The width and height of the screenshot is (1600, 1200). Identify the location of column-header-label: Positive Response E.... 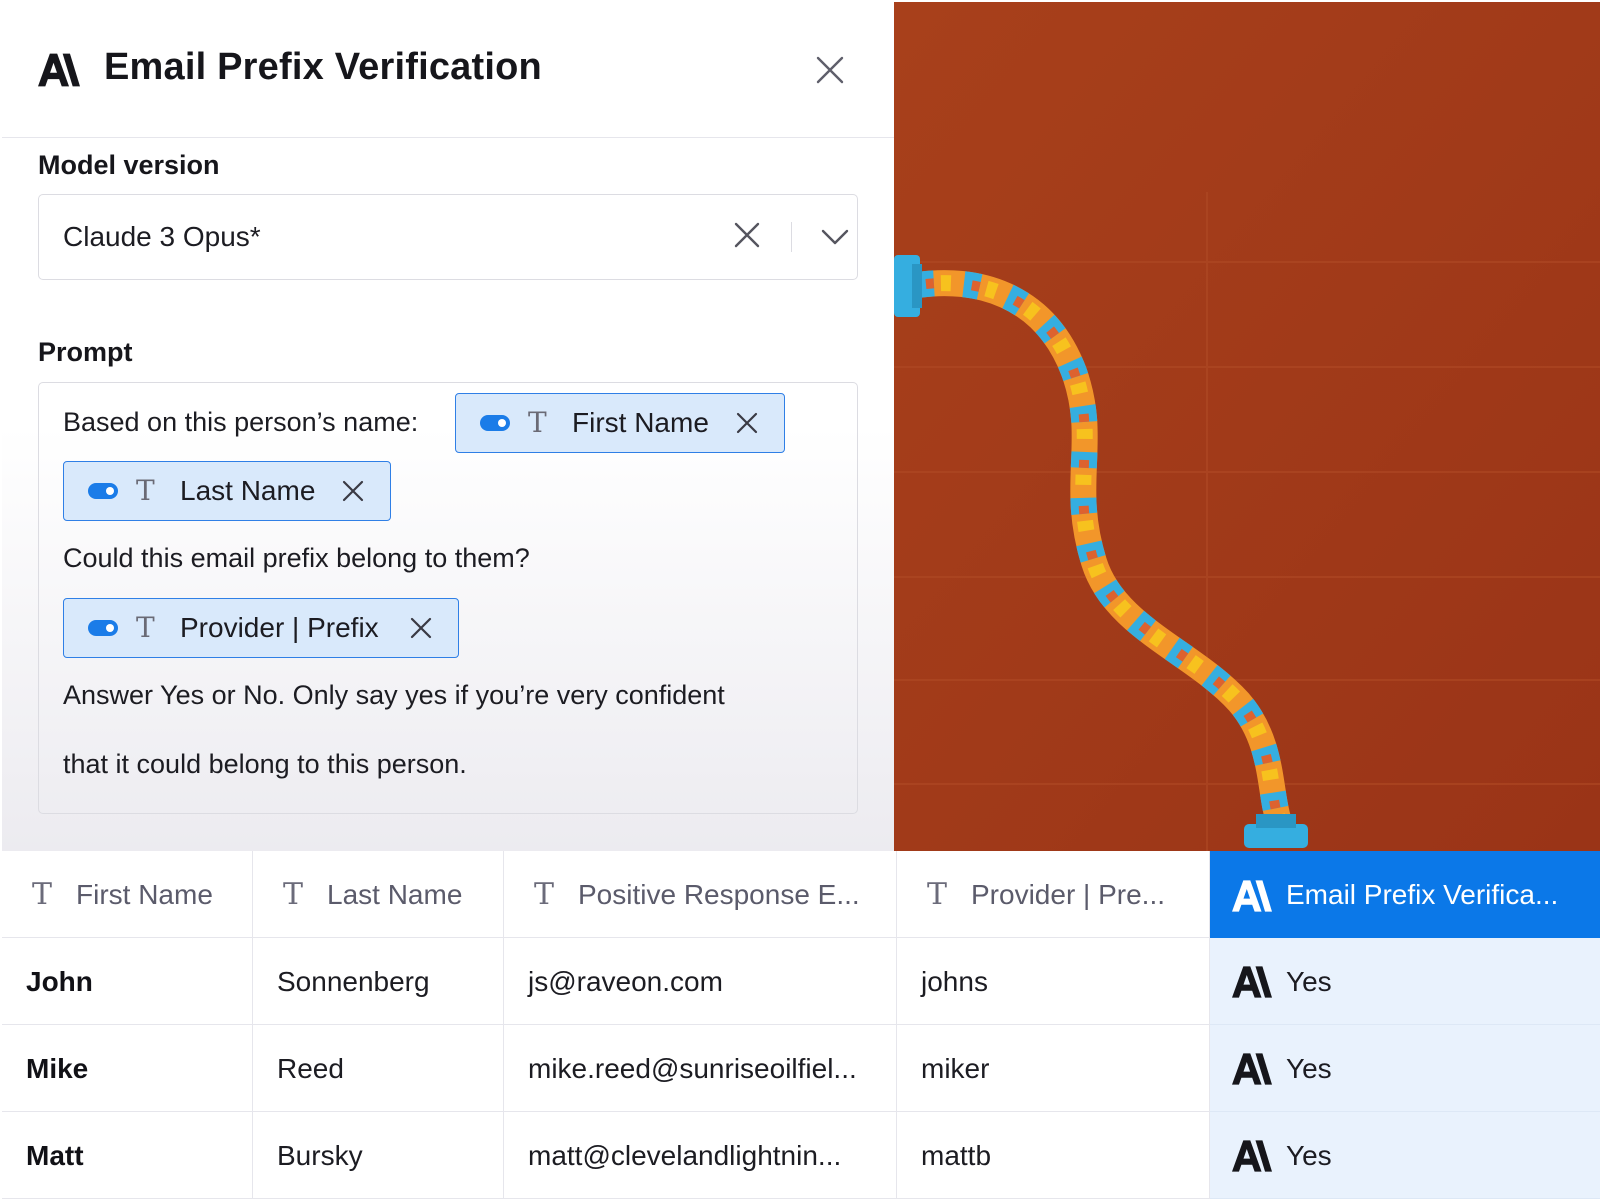
(719, 894).